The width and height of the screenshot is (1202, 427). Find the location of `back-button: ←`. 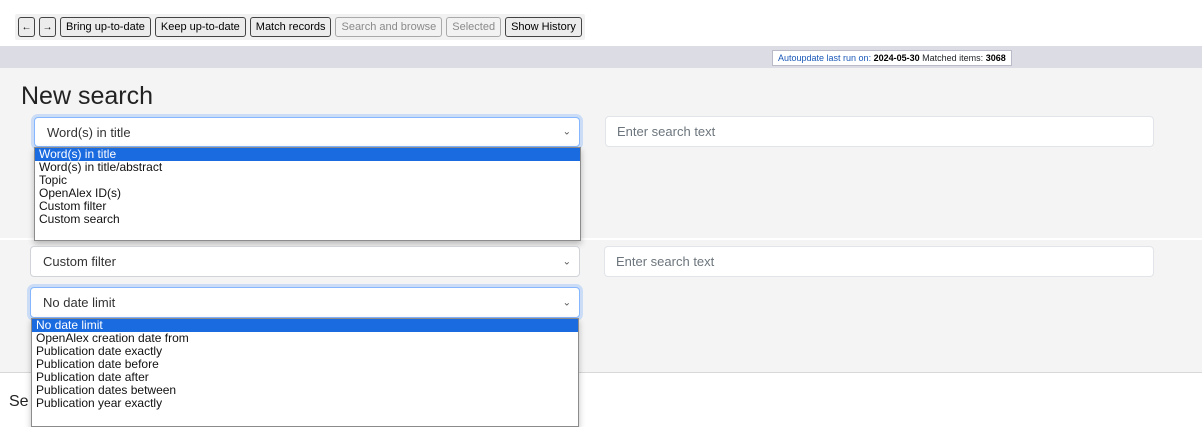

back-button: ← is located at coordinates (26, 27).